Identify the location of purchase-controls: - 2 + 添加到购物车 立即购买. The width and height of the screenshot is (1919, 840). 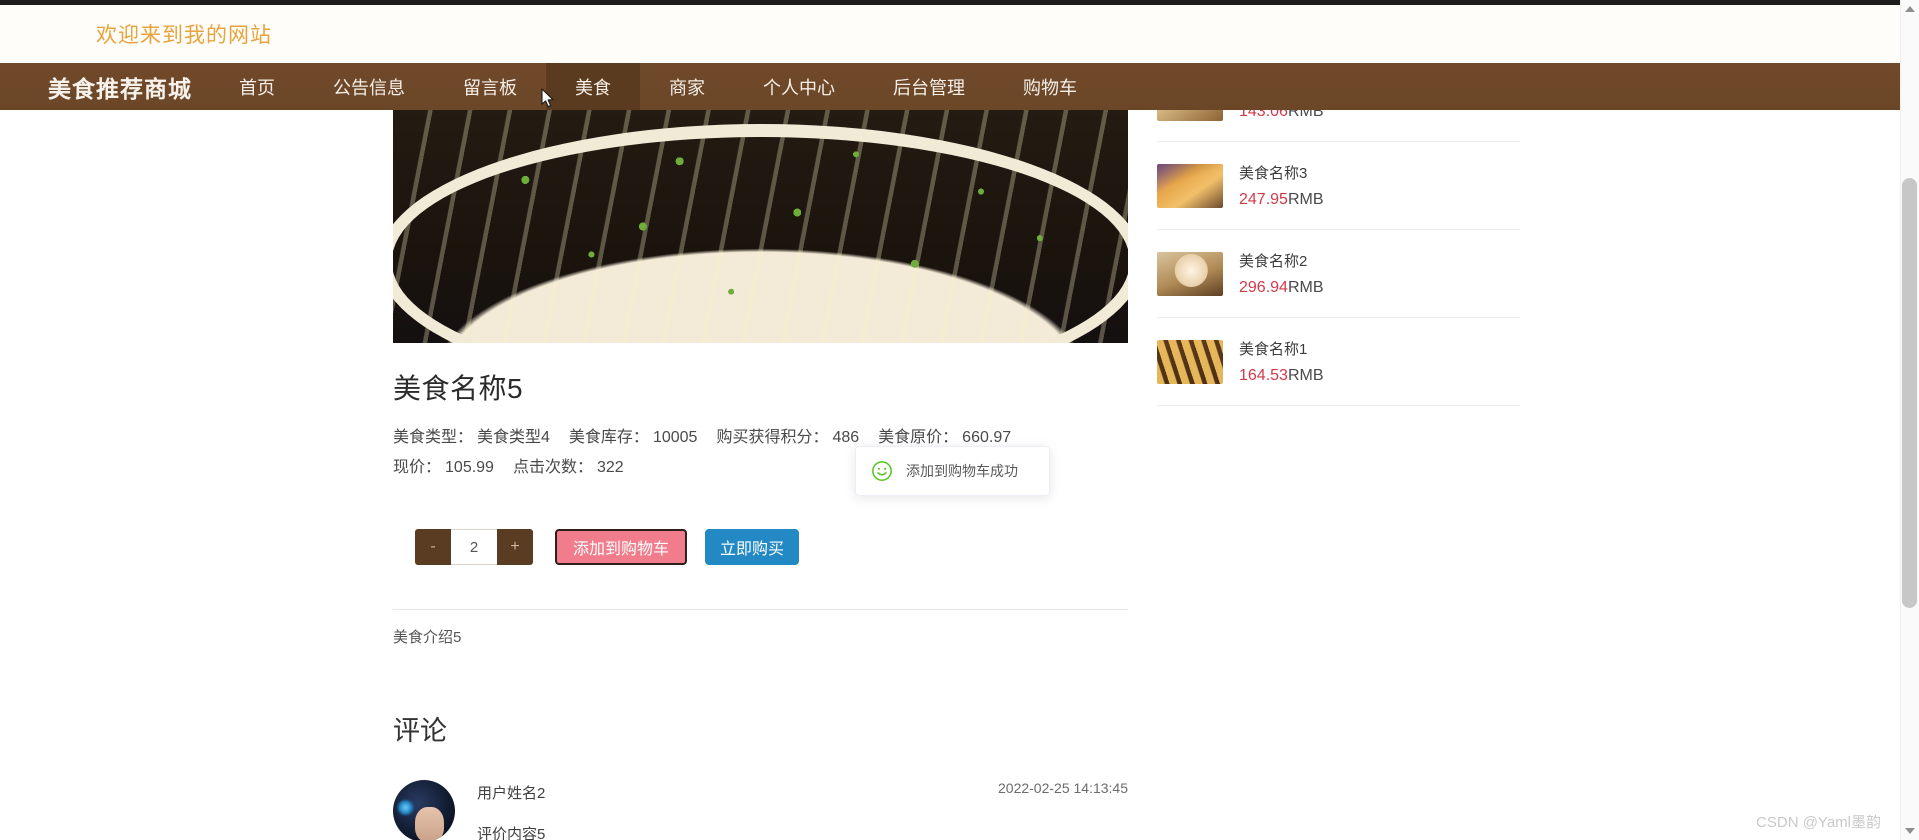
(771, 547).